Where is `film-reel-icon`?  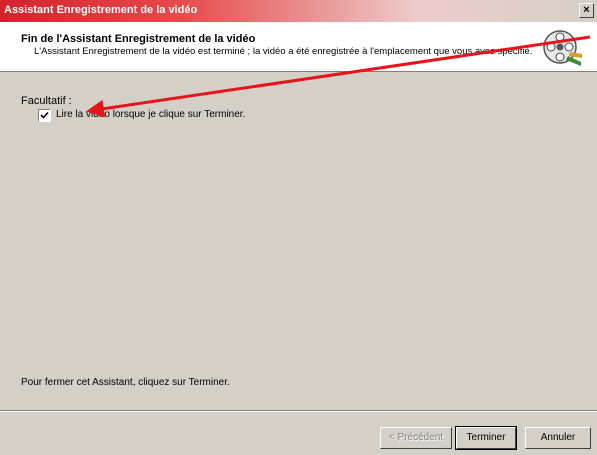 film-reel-icon is located at coordinates (562, 48).